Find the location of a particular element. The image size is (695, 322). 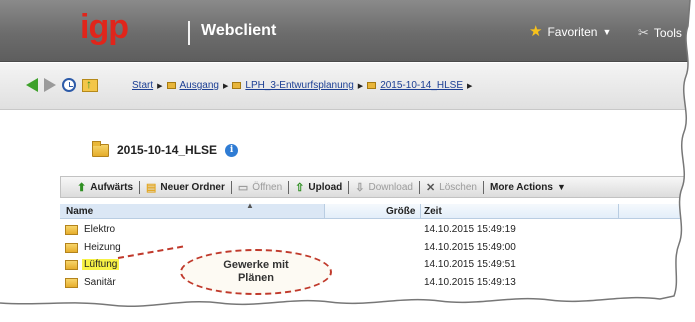

download-button: ⇩ Download is located at coordinates (384, 187).